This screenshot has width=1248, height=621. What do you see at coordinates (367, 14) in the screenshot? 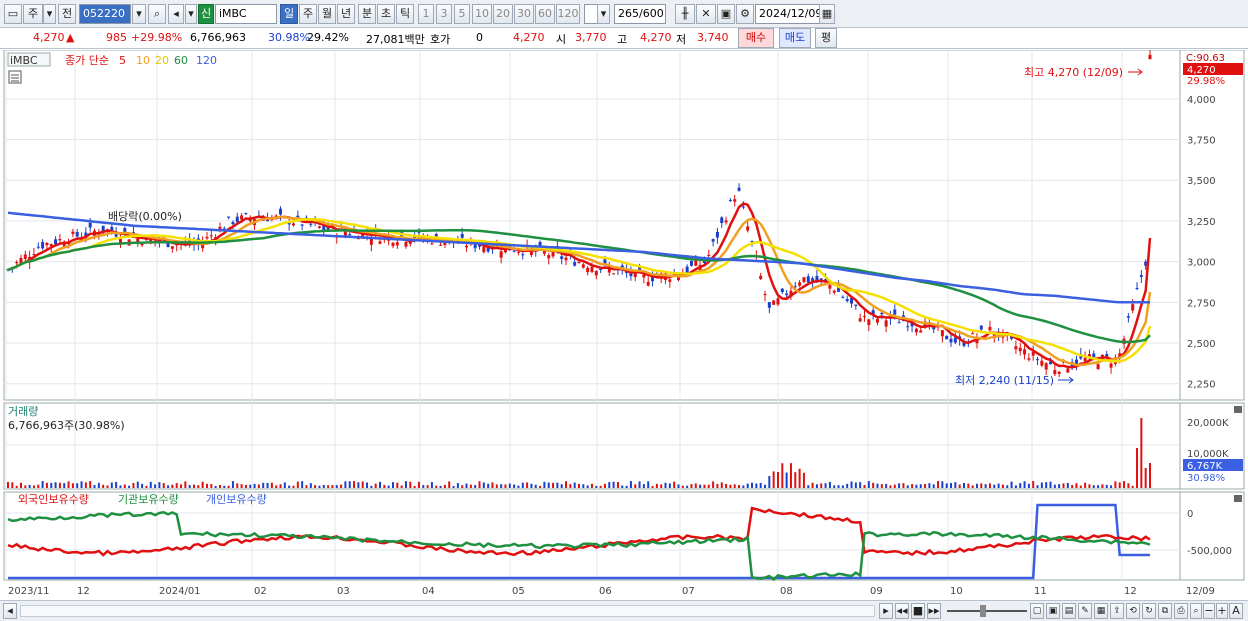
I see `period-minute: 분` at bounding box center [367, 14].